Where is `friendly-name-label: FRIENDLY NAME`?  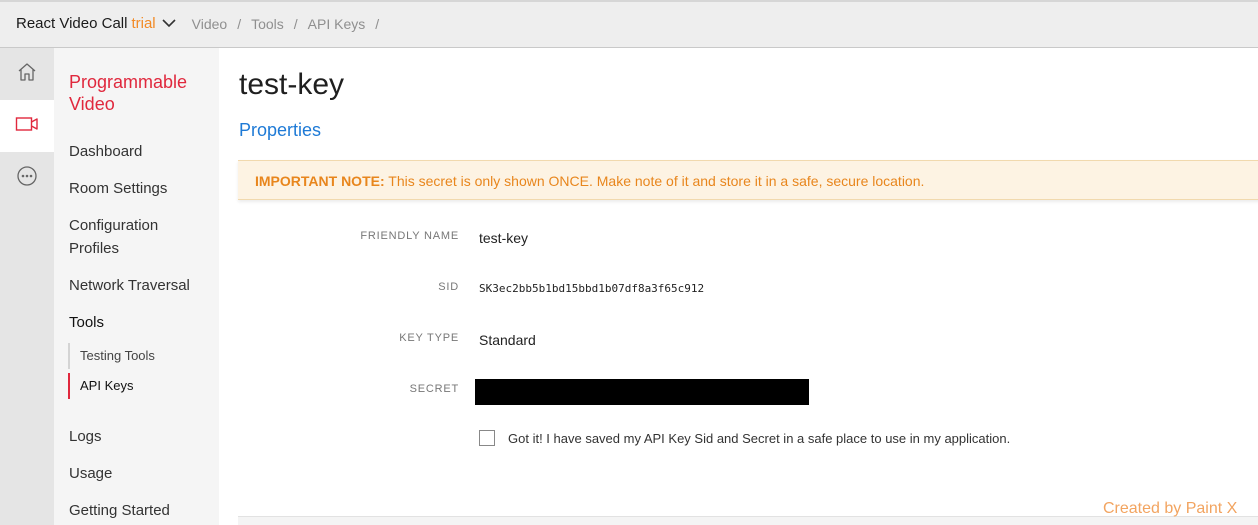
friendly-name-label: FRIENDLY NAME is located at coordinates (409, 236).